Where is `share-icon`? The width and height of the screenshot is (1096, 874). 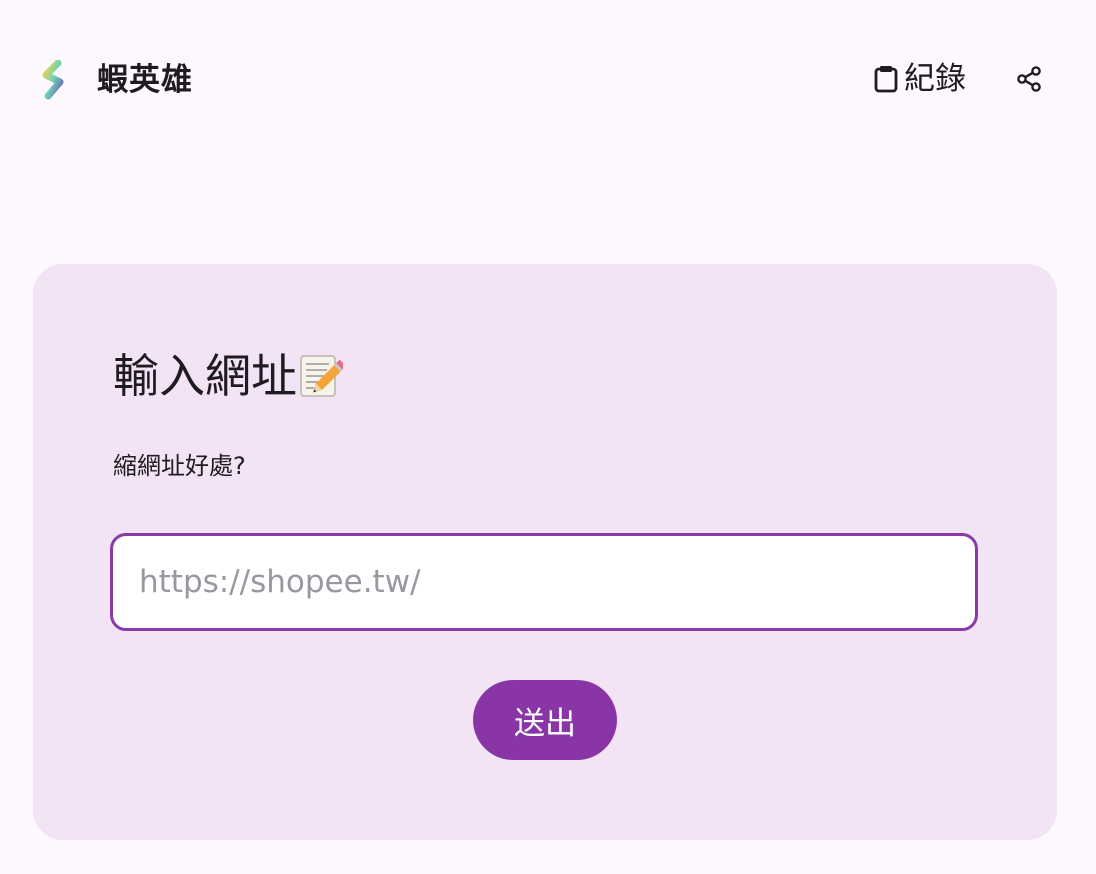 share-icon is located at coordinates (1029, 79).